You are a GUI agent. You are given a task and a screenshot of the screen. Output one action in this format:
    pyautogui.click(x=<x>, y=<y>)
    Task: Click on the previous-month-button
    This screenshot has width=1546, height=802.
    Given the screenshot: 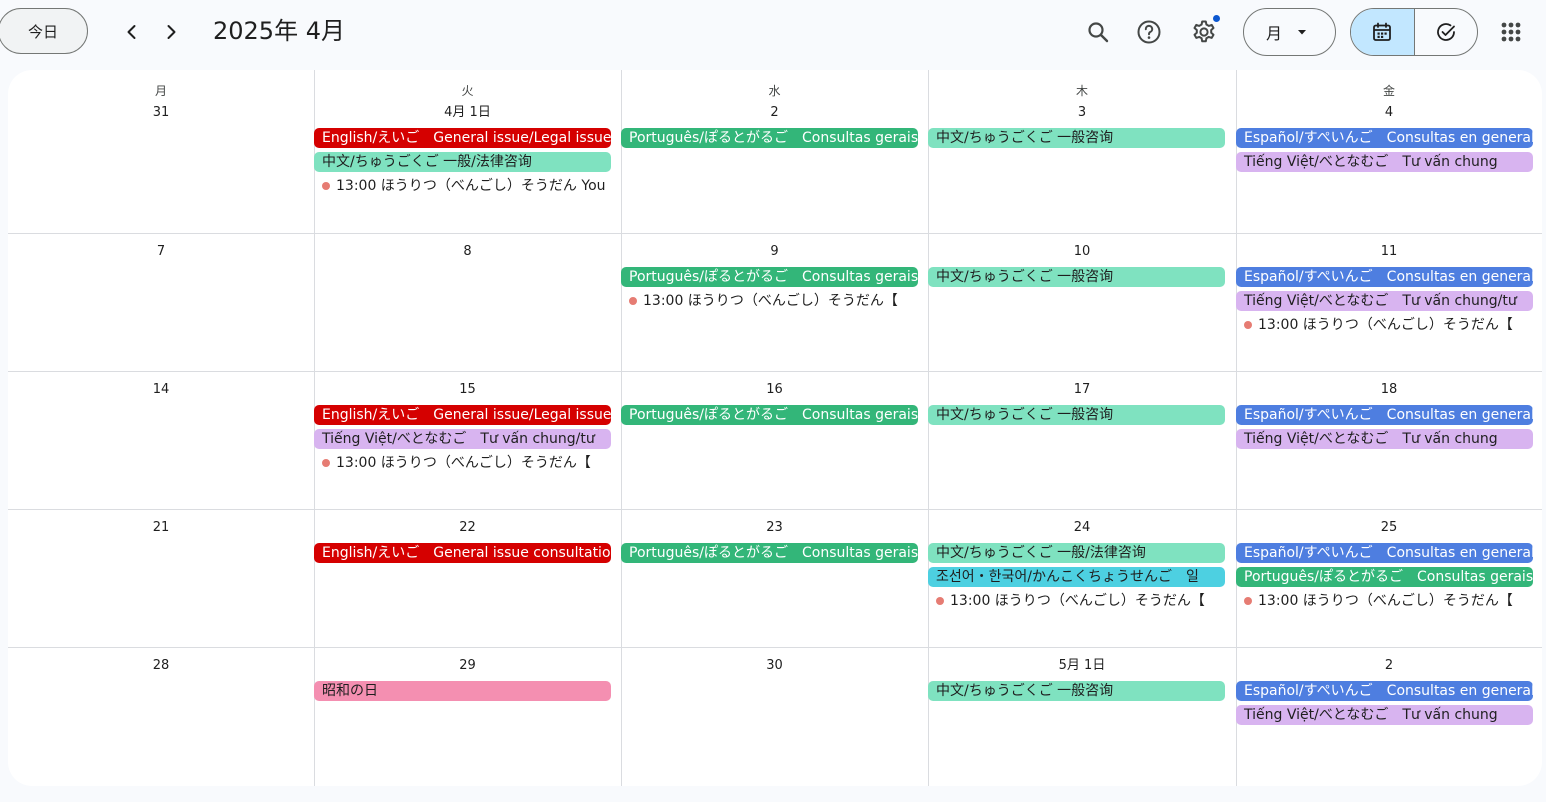 What is the action you would take?
    pyautogui.click(x=132, y=32)
    